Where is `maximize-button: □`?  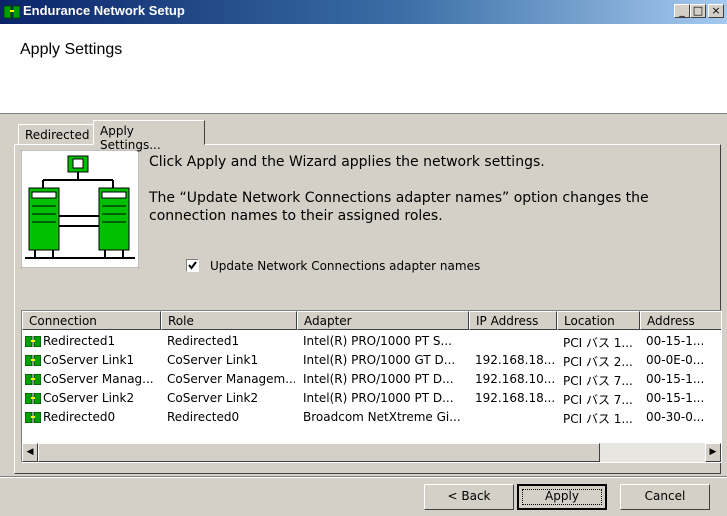 maximize-button: □ is located at coordinates (698, 11).